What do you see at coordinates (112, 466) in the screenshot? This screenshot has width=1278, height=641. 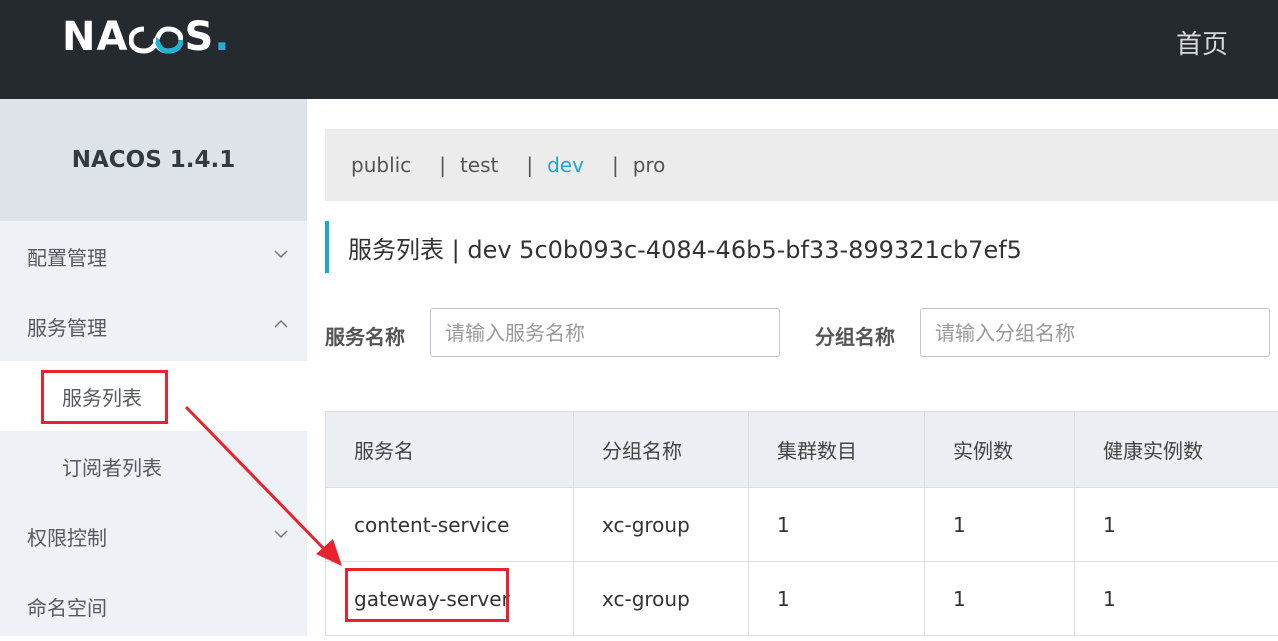 I see `sidebar-item-label: 订阅者列表` at bounding box center [112, 466].